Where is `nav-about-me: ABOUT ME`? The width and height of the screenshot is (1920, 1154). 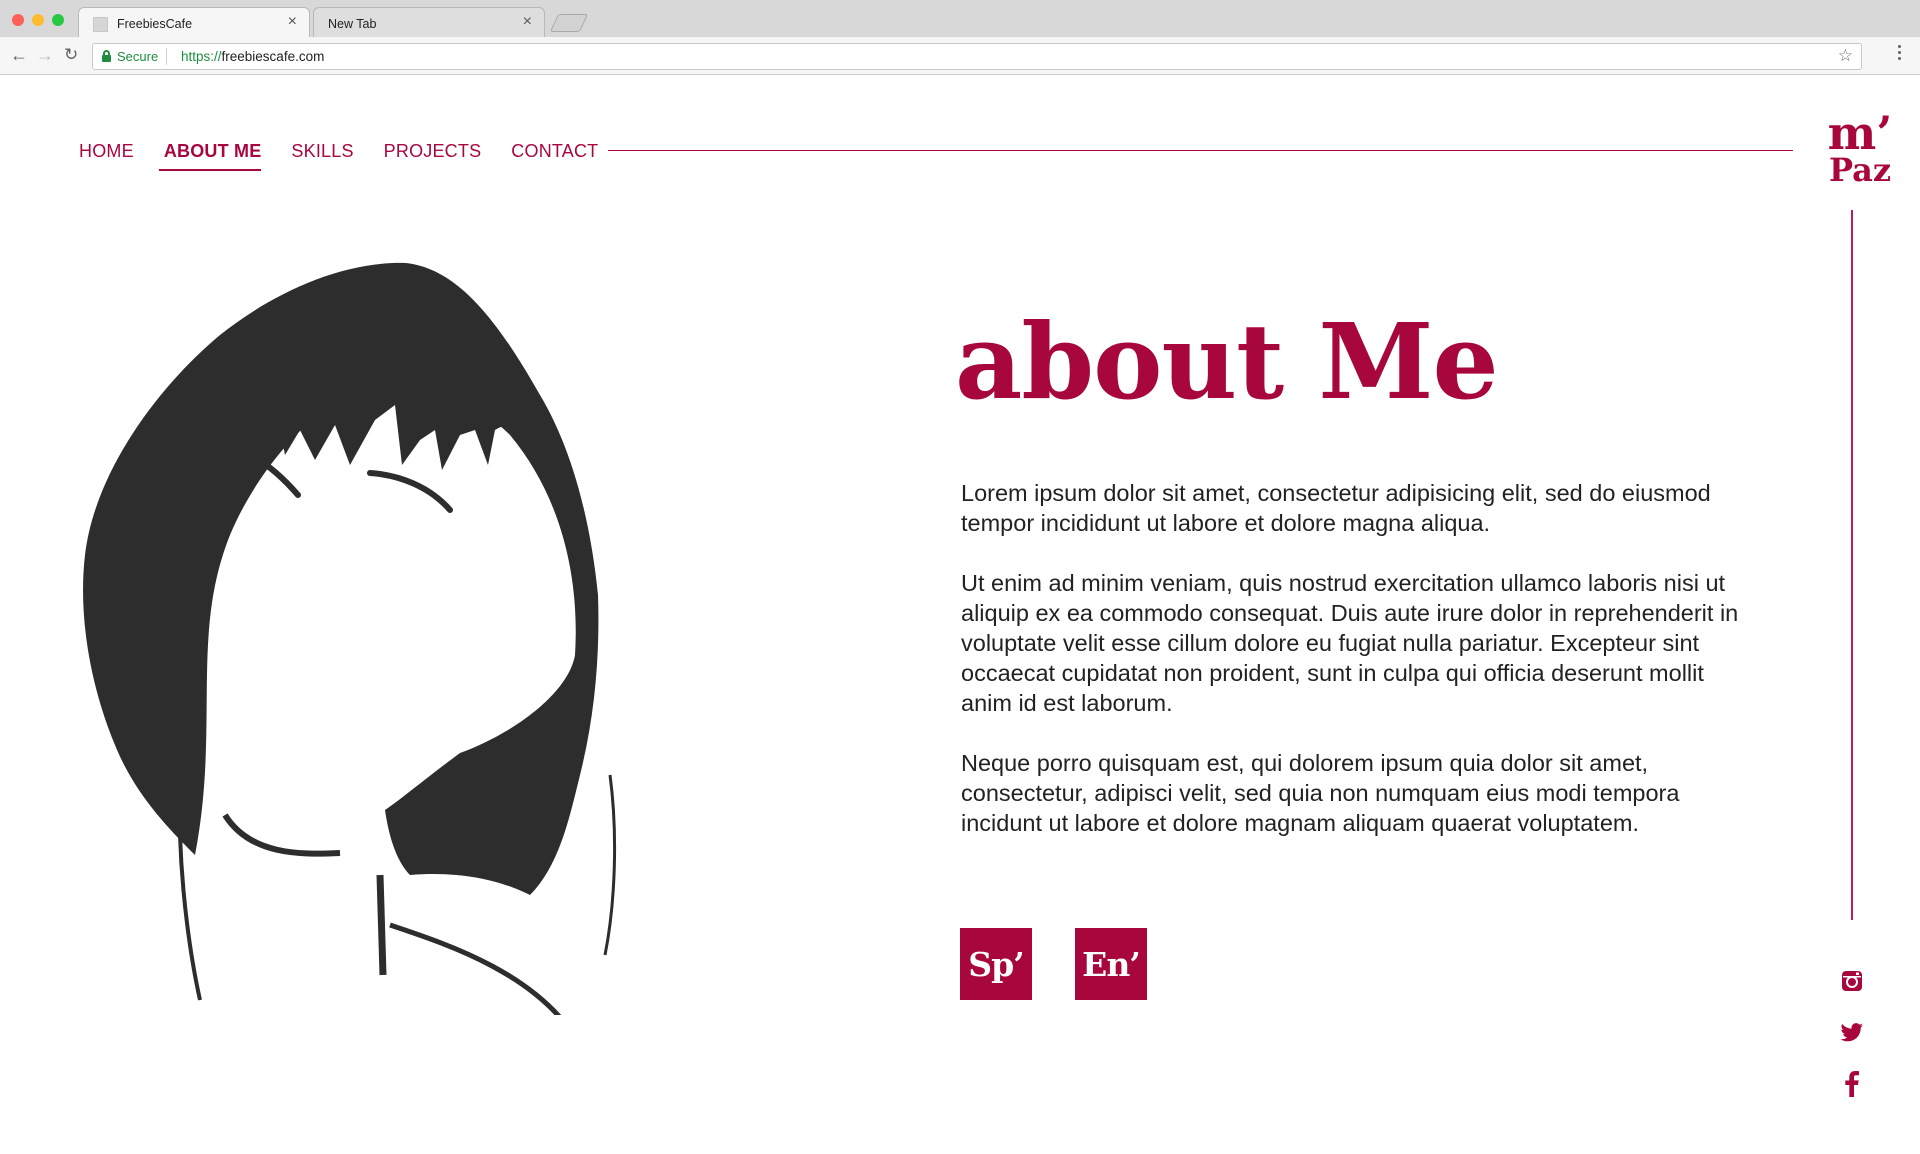 nav-about-me: ABOUT ME is located at coordinates (213, 156).